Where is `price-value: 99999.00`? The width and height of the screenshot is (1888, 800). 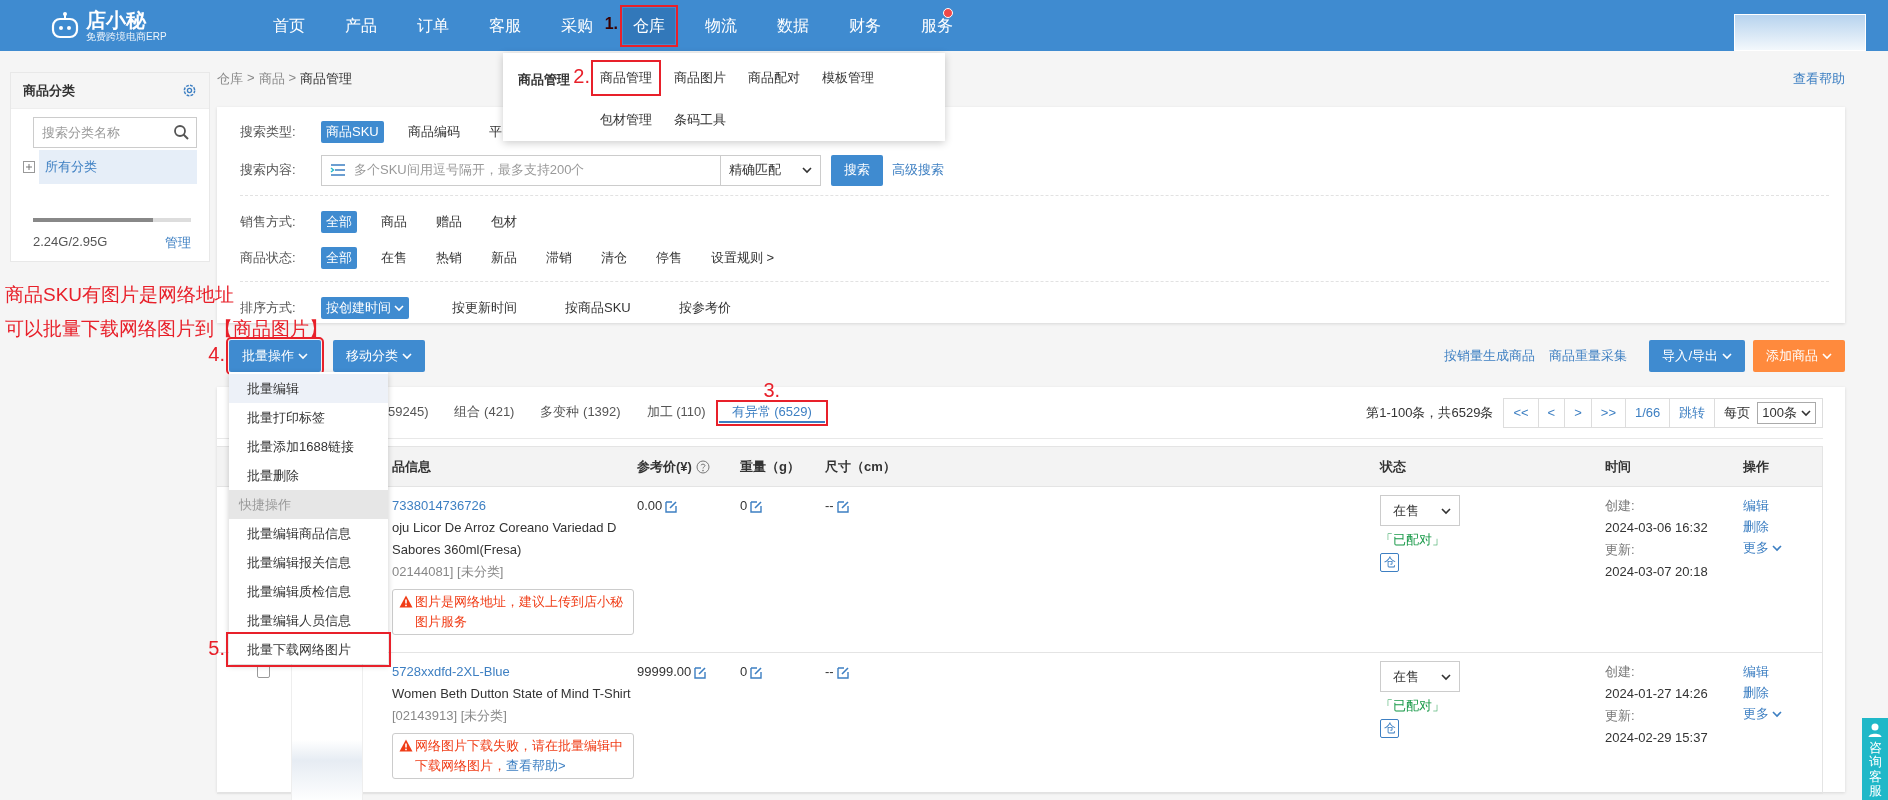
price-value: 99999.00 is located at coordinates (664, 672).